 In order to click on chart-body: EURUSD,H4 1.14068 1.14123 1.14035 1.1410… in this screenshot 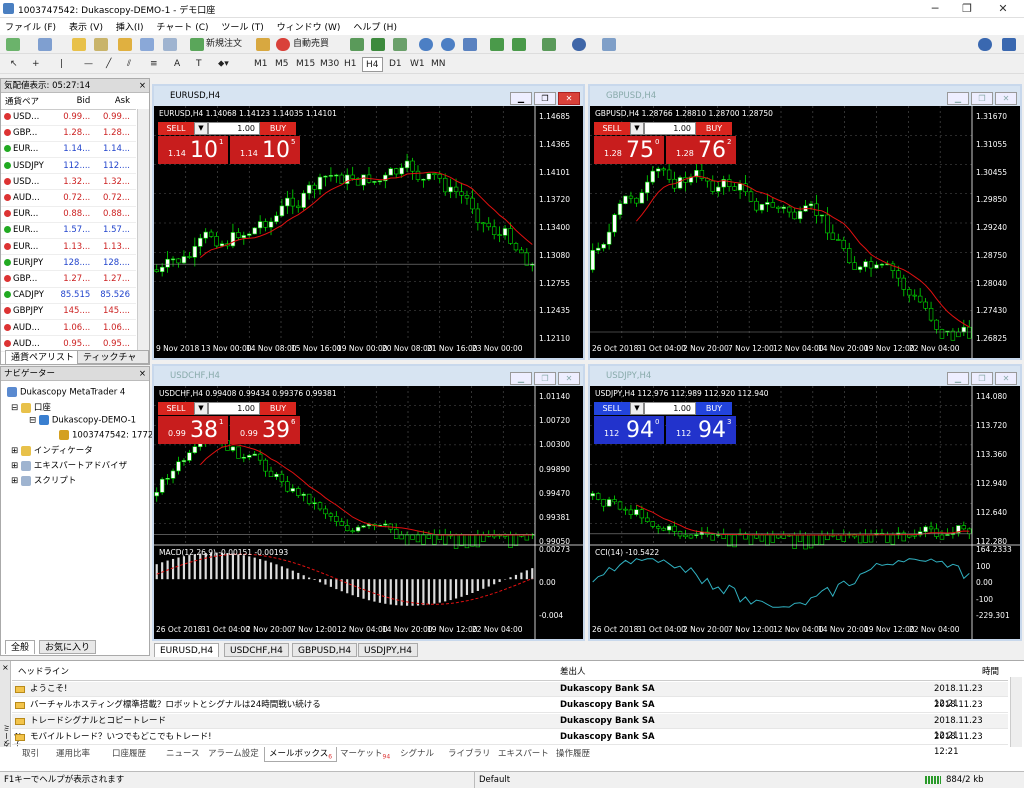, I will do `click(368, 232)`.